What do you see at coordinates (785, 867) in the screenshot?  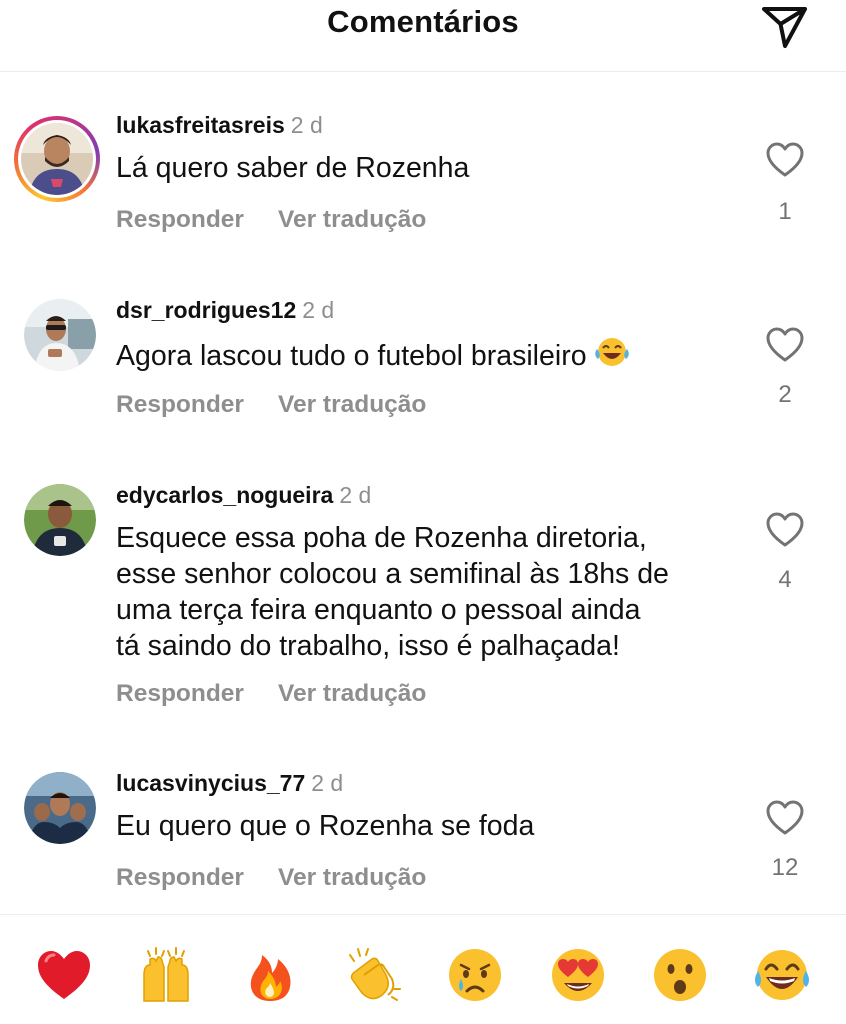 I see `like-count: 12` at bounding box center [785, 867].